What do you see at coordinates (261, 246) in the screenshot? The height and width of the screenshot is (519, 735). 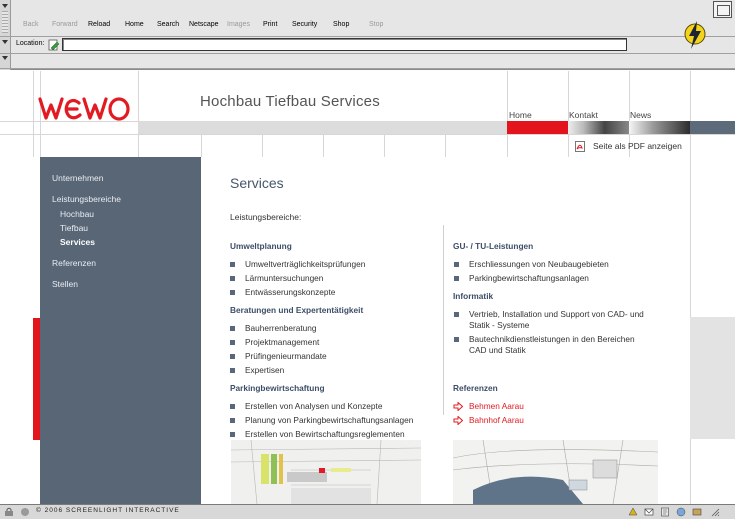 I see `section-heading: Umweltplanung` at bounding box center [261, 246].